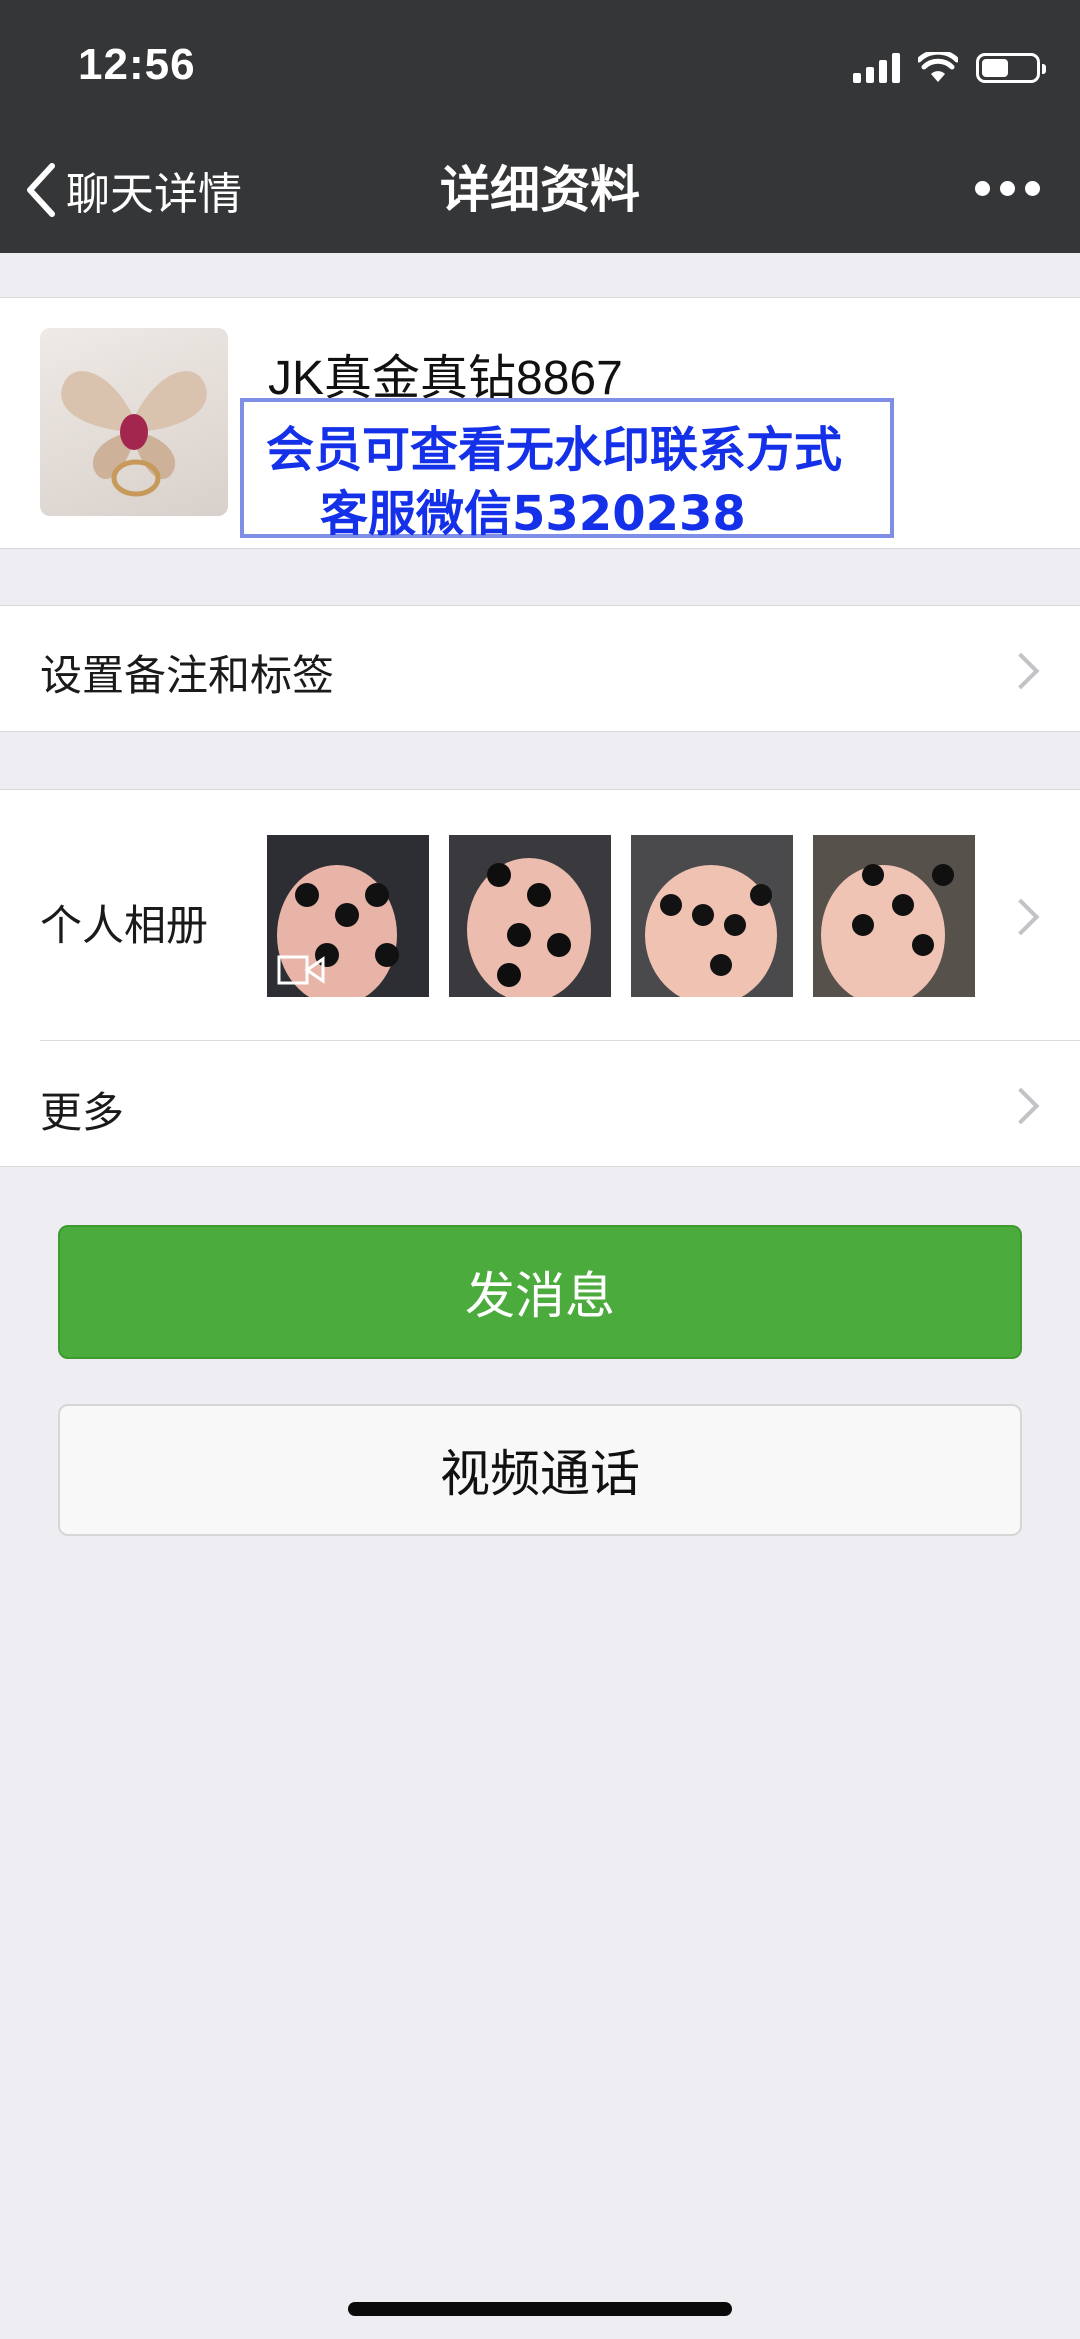 This screenshot has width=1080, height=2339. I want to click on cellular-signal-icon, so click(876, 68).